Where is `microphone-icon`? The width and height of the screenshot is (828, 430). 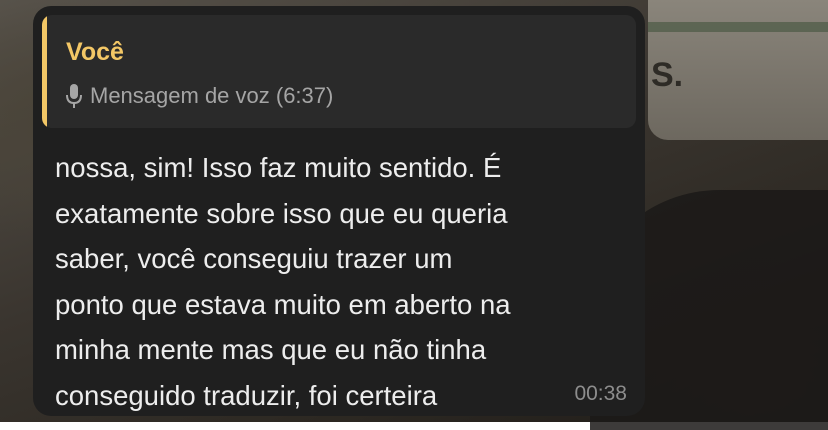
microphone-icon is located at coordinates (74, 96).